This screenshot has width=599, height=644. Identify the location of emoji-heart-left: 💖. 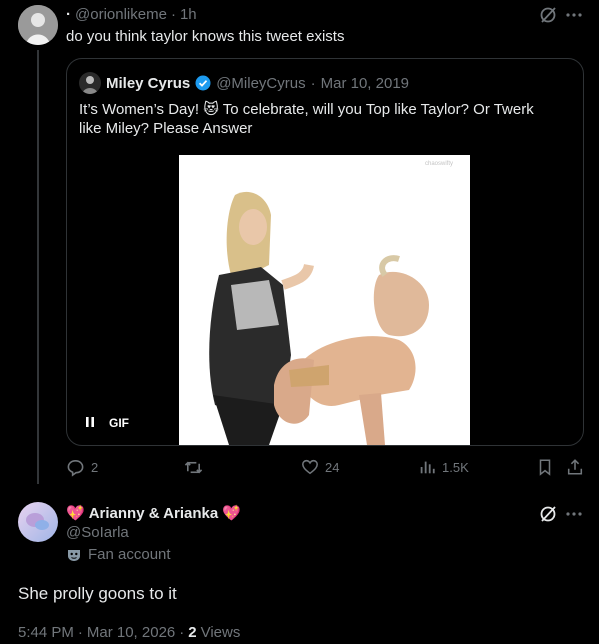
(75, 513).